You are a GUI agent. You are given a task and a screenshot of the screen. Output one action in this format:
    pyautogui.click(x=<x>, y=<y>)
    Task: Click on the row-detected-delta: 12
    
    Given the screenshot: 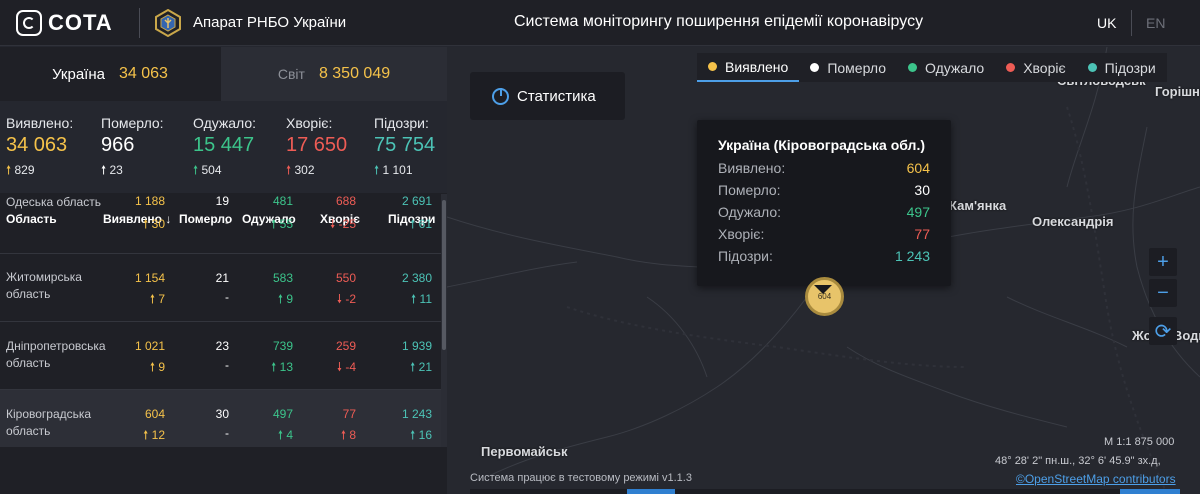 What is the action you would take?
    pyautogui.click(x=158, y=435)
    